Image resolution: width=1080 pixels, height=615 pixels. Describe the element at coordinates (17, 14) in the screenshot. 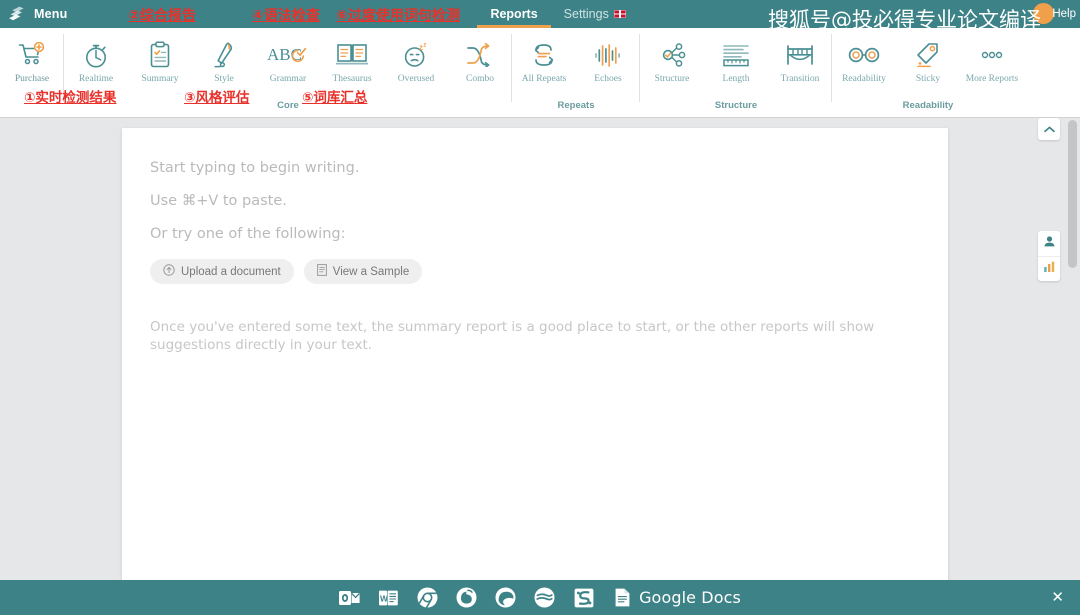

I see `stacked-pages-logo-icon` at that location.